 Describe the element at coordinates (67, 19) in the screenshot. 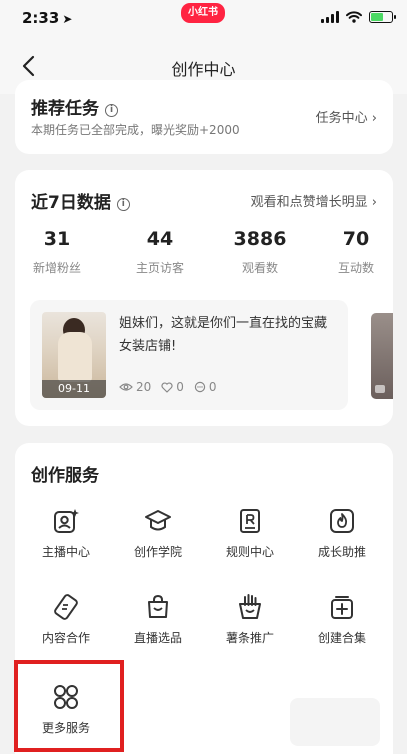

I see `location-arrow-icon: ➤` at that location.